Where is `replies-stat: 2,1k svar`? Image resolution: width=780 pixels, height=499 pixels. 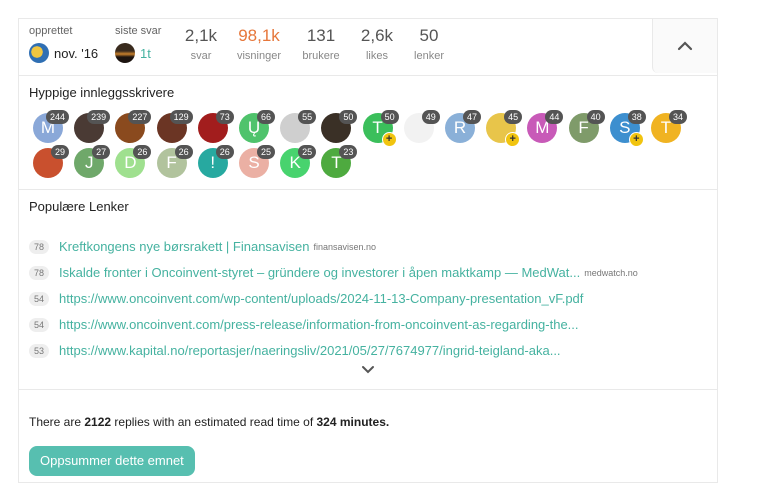 replies-stat: 2,1k svar is located at coordinates (201, 43).